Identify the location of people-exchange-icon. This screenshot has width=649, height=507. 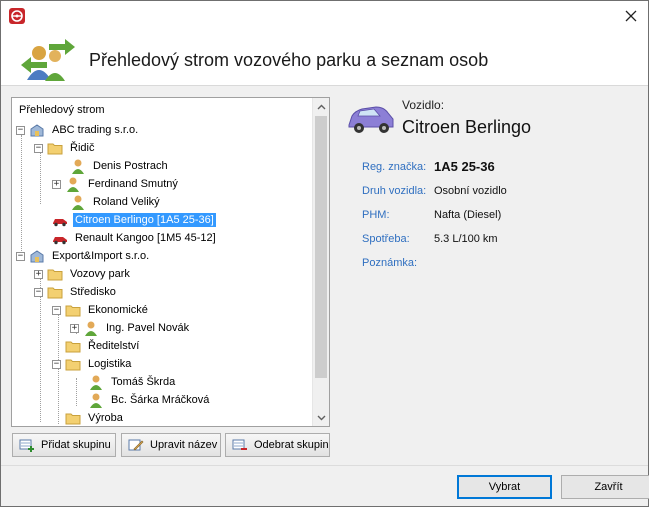
(48, 61).